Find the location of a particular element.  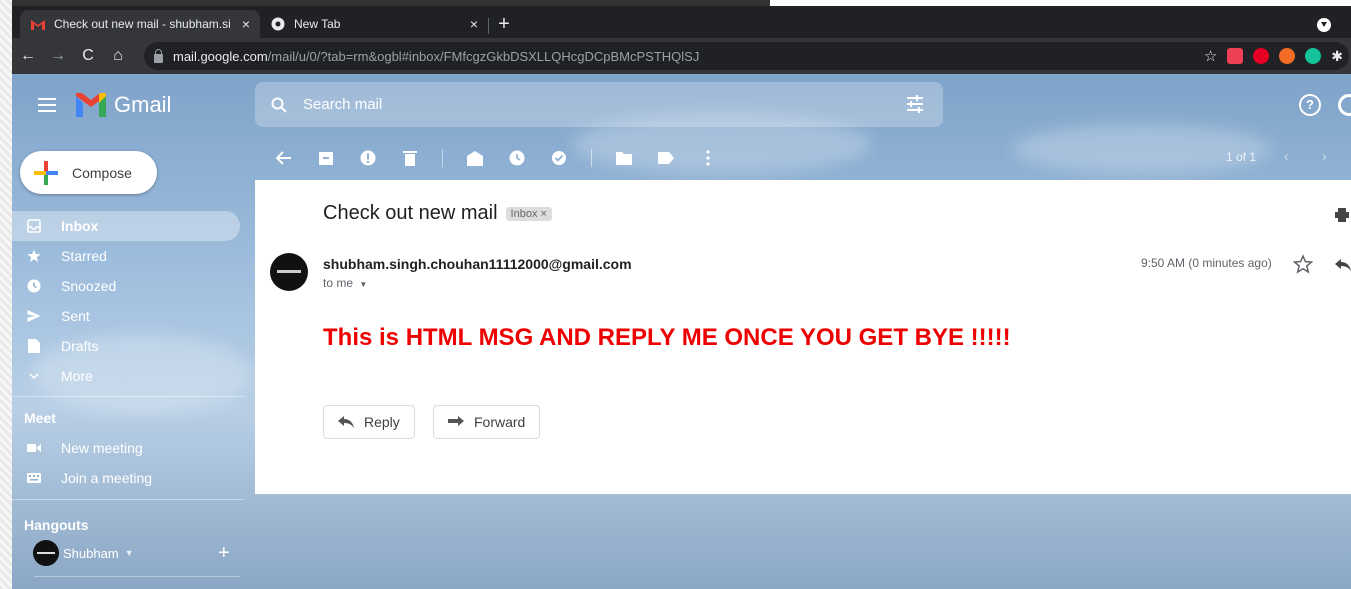

forward-icon: → is located at coordinates (58, 56).